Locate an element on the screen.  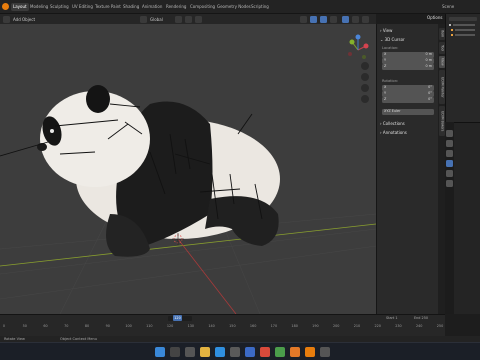
location-label: Location: is located at coordinates (390, 48).